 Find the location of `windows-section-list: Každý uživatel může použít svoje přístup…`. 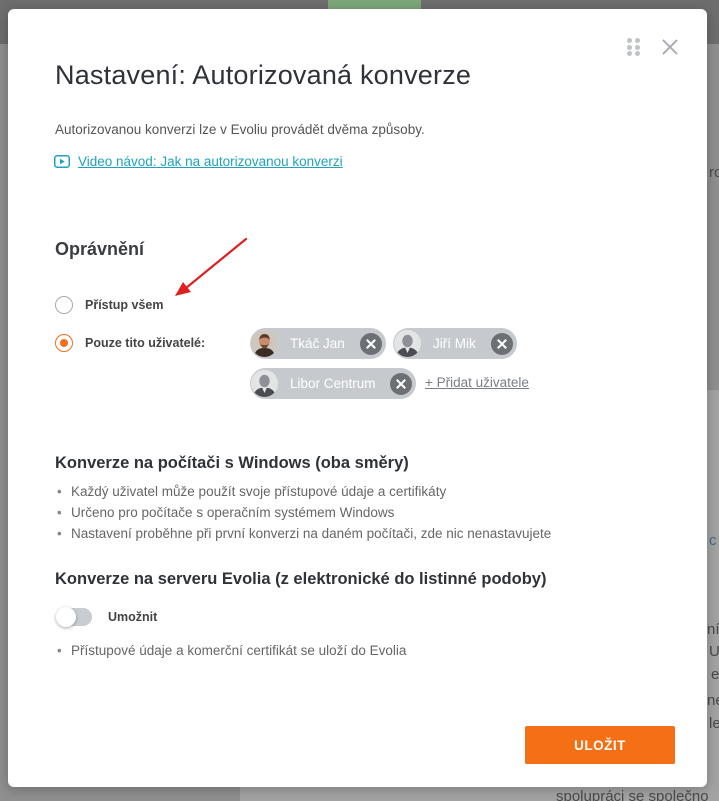

windows-section-list: Každý uživatel může použít svoje přístup… is located at coordinates (303, 512).